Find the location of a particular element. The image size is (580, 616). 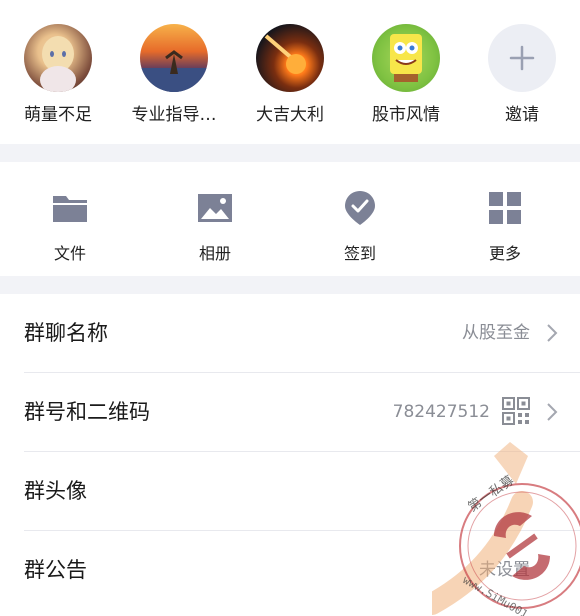

group-name-row: 群聊名称 从股至金 is located at coordinates (290, 333).